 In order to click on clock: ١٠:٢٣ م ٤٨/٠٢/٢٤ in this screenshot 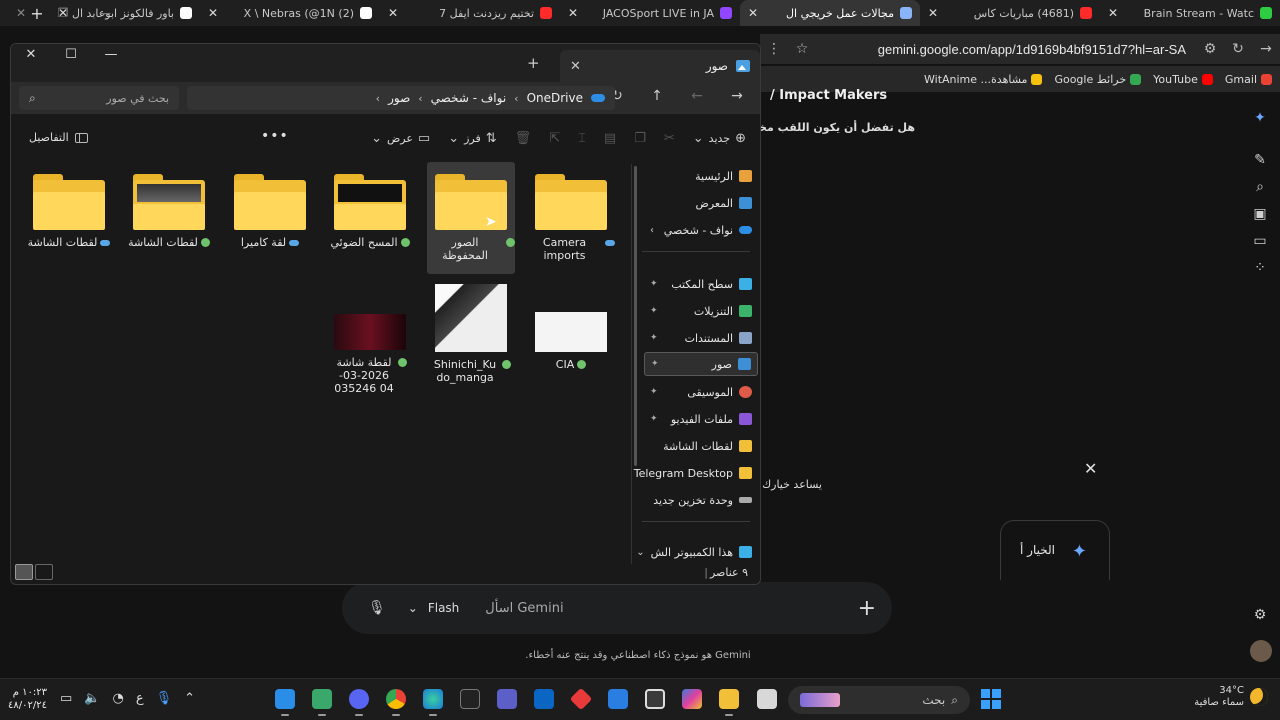, I will do `click(27, 699)`.